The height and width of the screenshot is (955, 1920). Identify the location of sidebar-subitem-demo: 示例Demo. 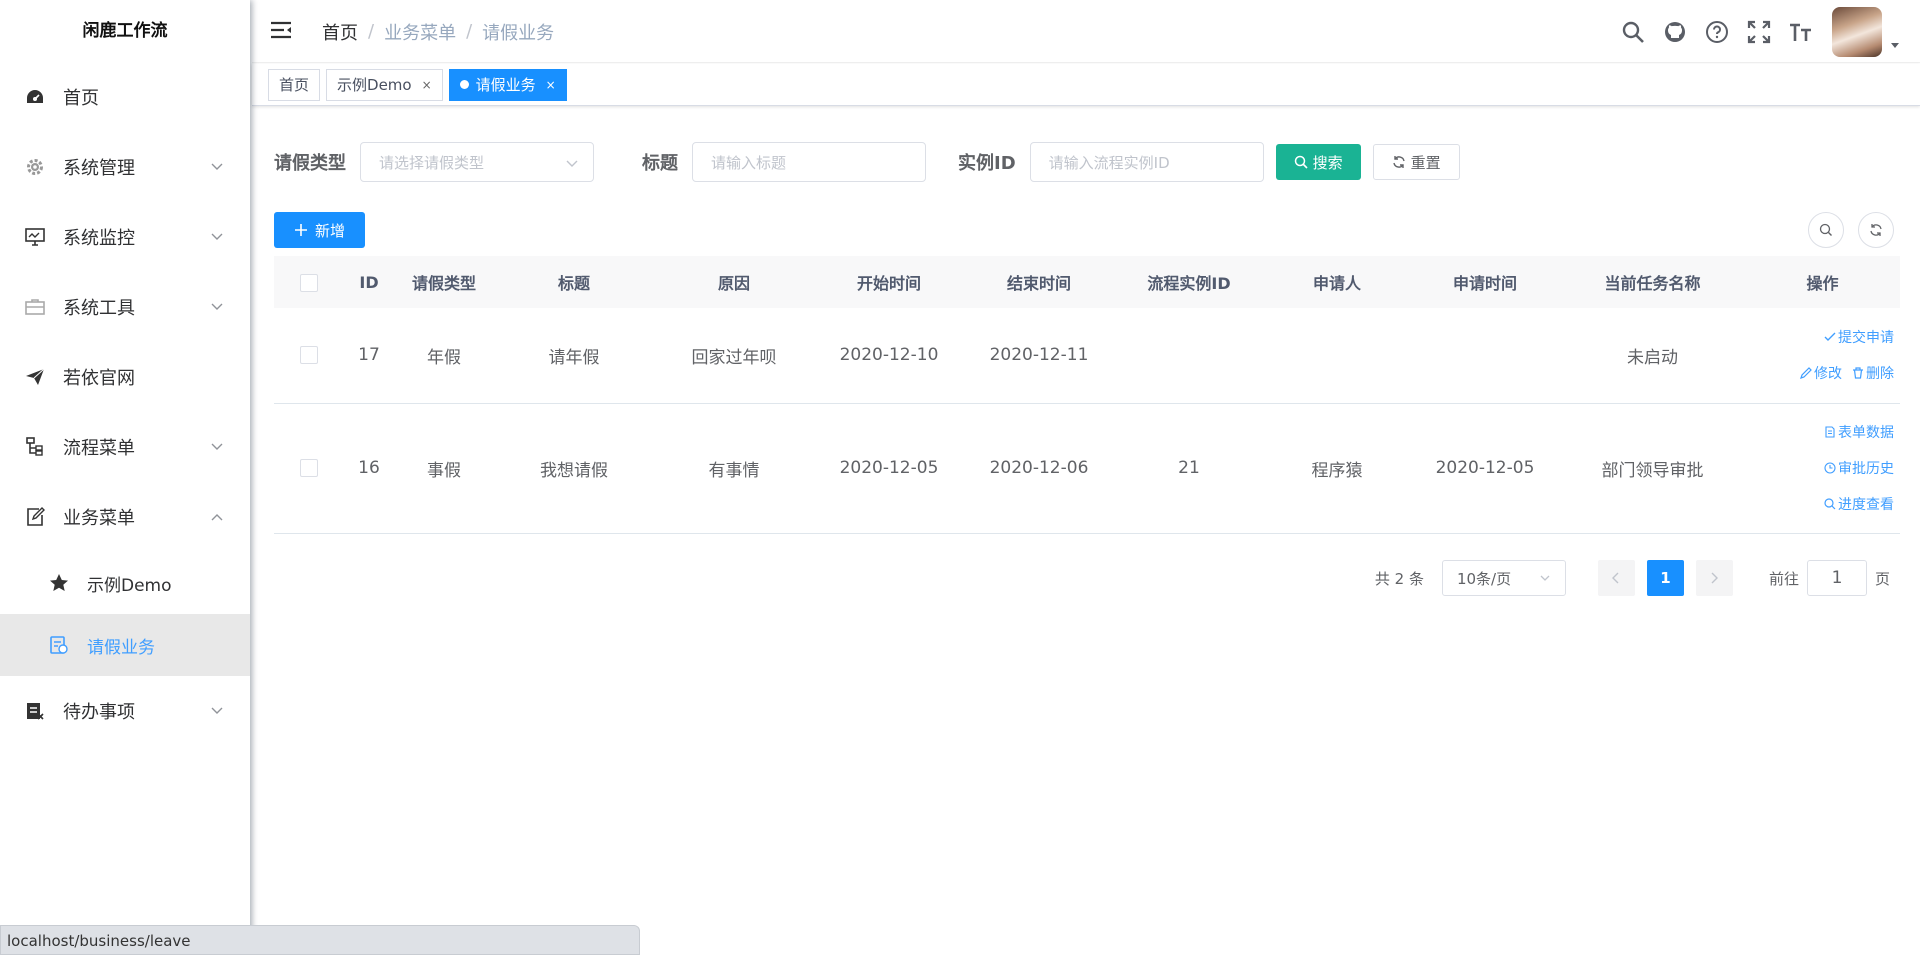
(125, 583).